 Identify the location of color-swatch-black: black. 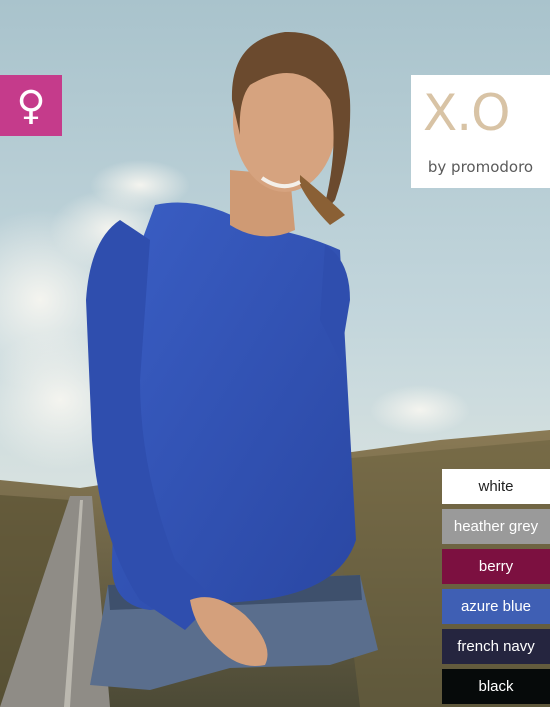
(496, 686).